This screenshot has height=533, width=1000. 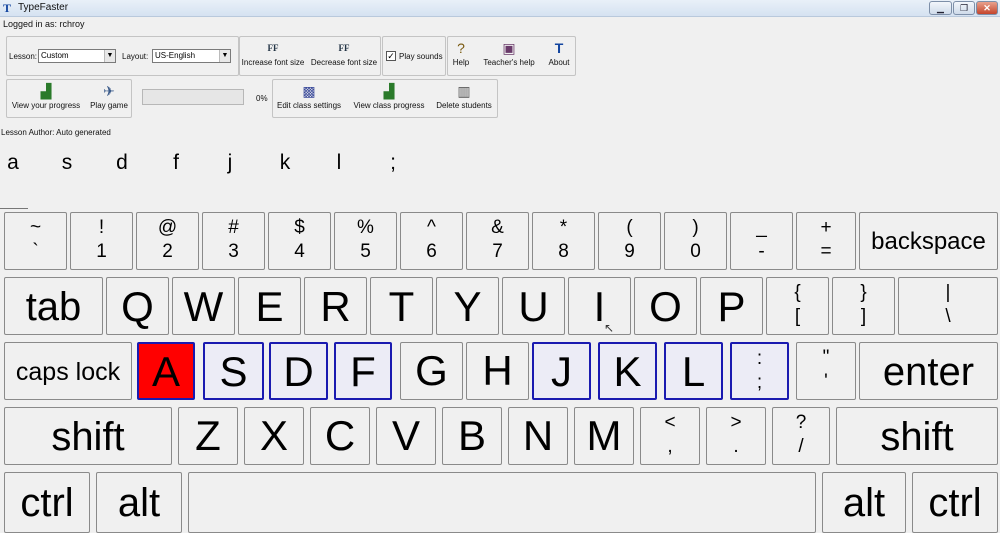 I want to click on key-1: ! 1, so click(x=101, y=241).